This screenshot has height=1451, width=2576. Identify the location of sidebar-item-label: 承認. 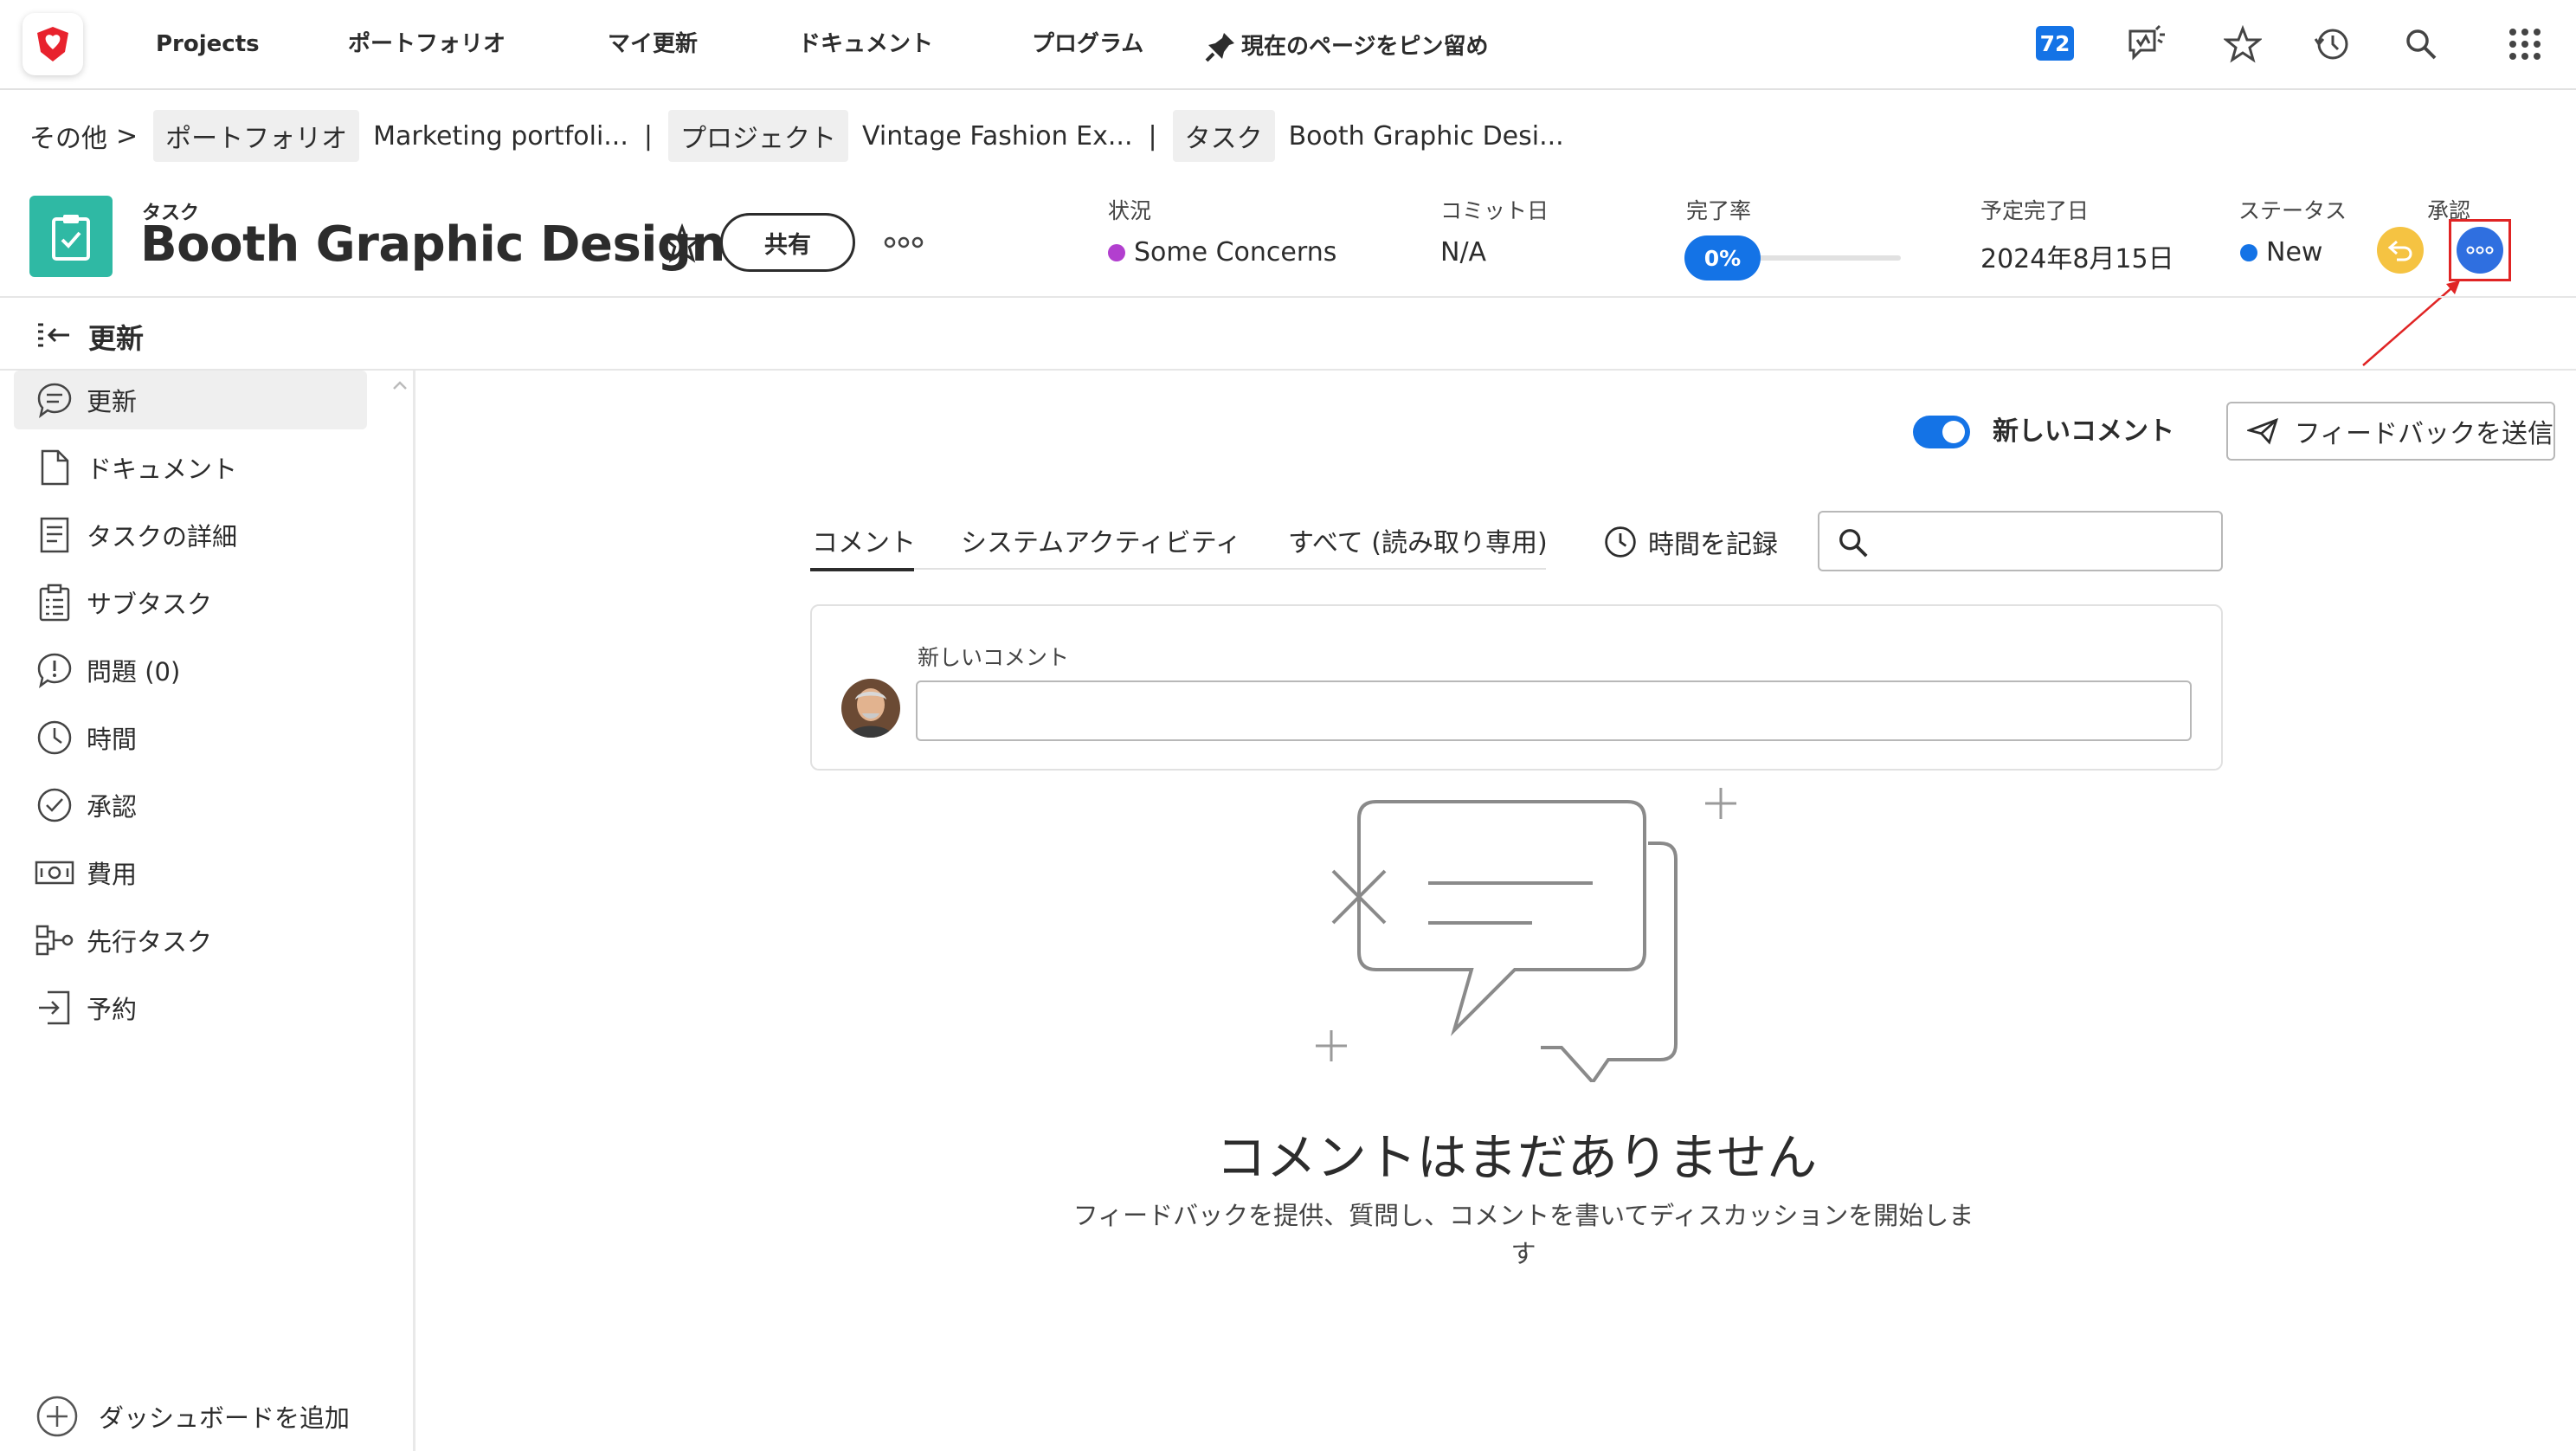
(112, 807).